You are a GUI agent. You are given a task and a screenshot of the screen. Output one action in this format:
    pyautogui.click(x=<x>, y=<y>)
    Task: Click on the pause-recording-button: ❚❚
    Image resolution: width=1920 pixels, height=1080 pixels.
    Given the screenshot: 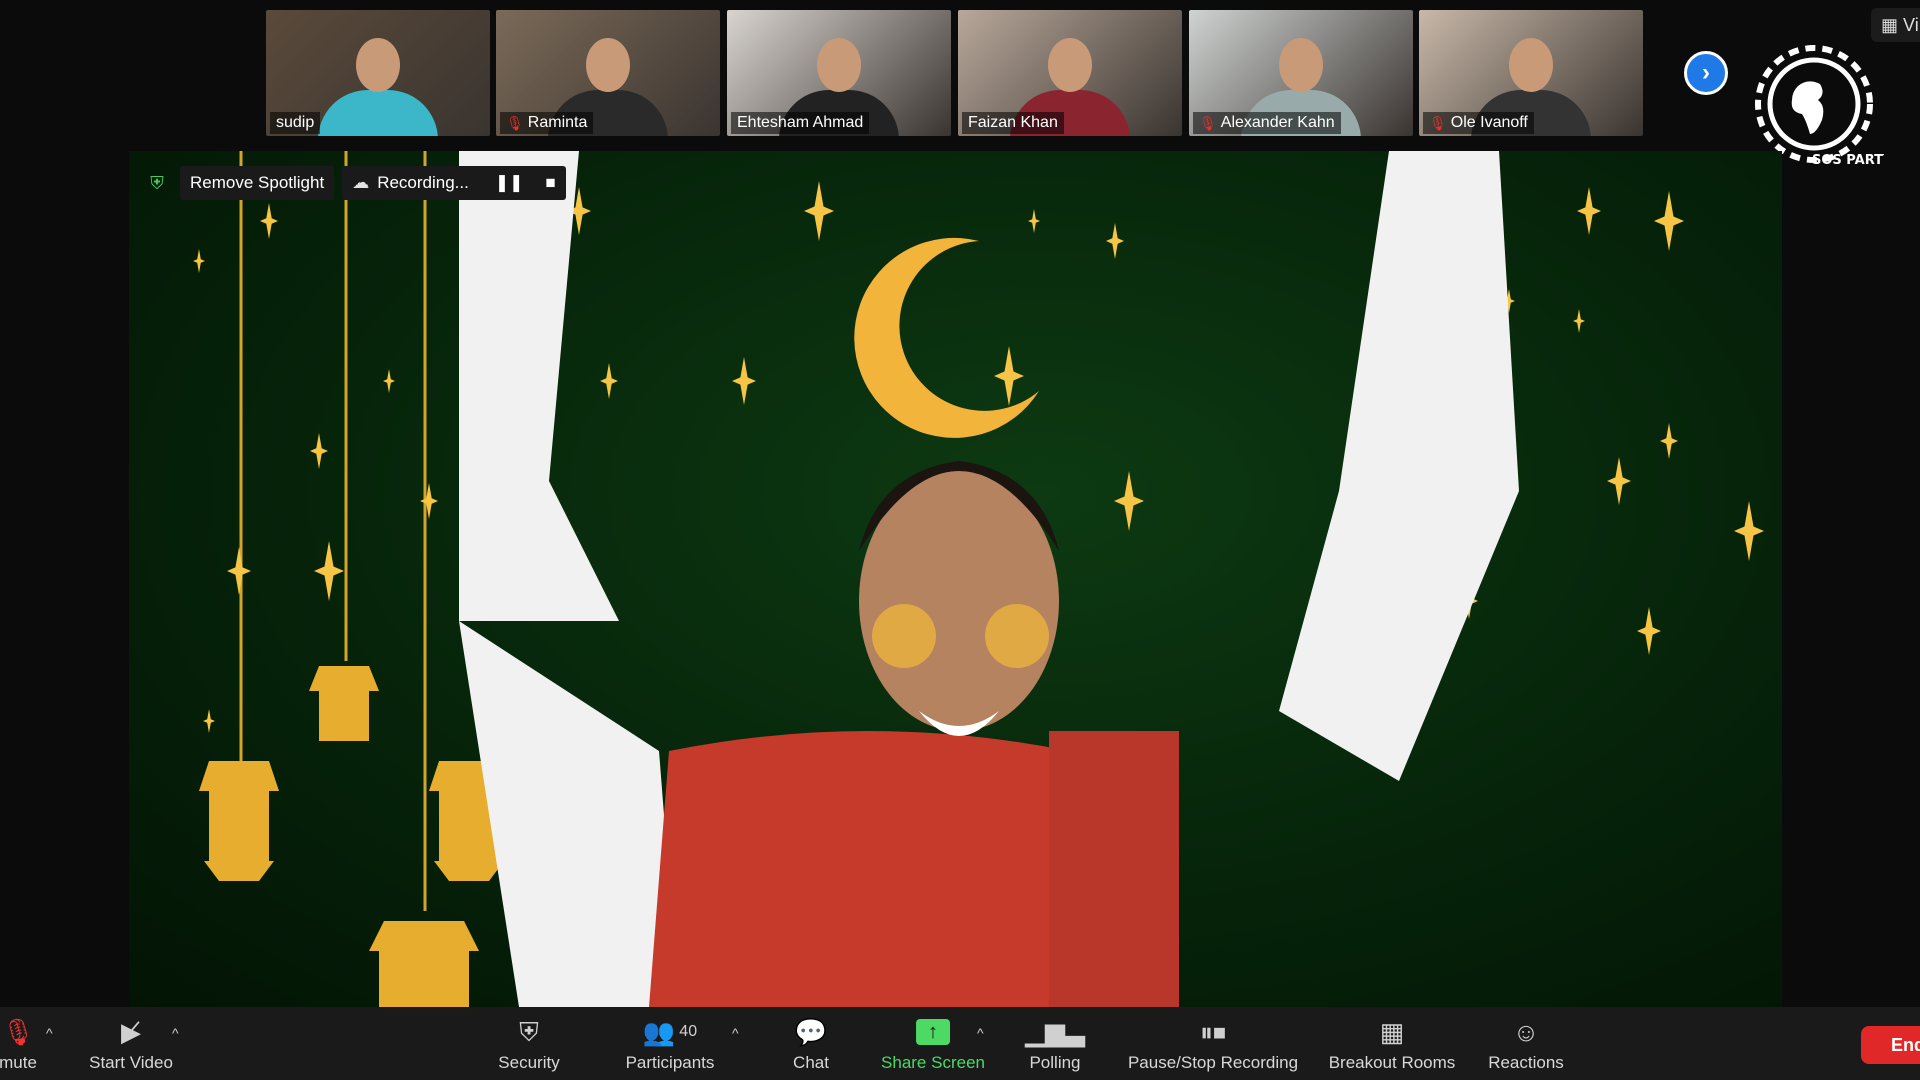 What is the action you would take?
    pyautogui.click(x=509, y=183)
    